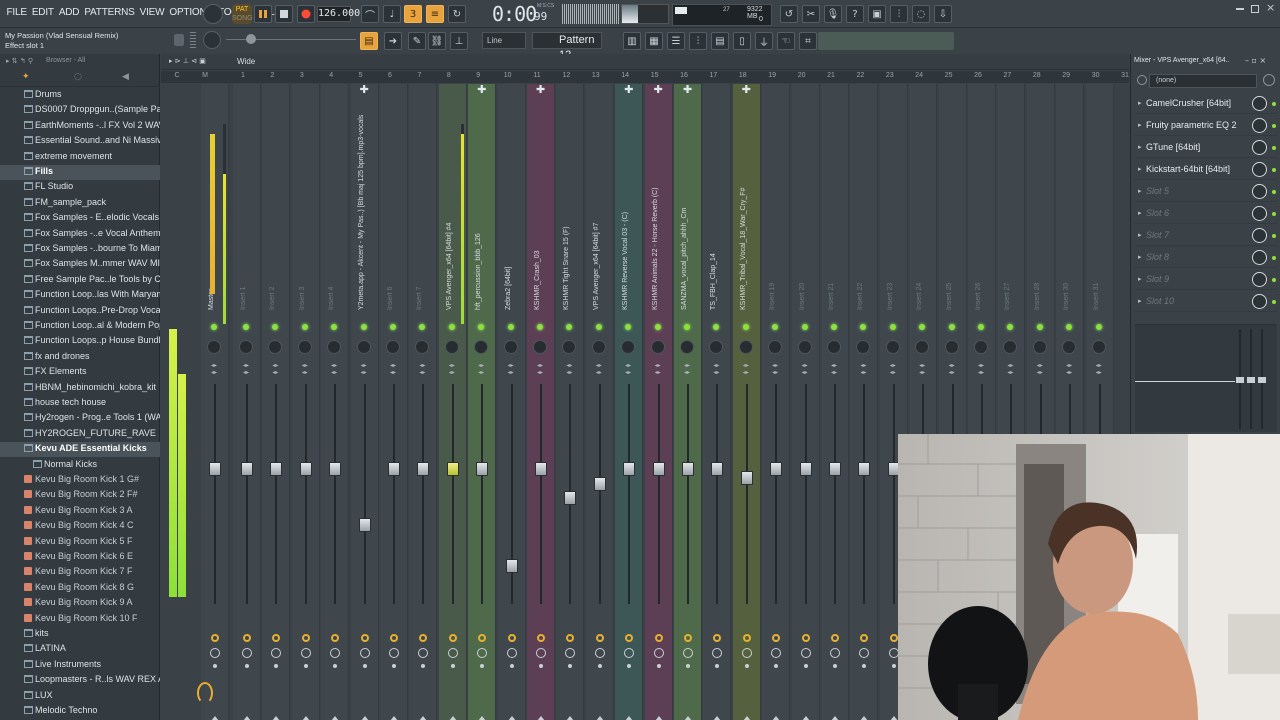 This screenshot has width=1280, height=720. I want to click on fx-panel-window-controls: – ▫ ×, so click(1255, 60).